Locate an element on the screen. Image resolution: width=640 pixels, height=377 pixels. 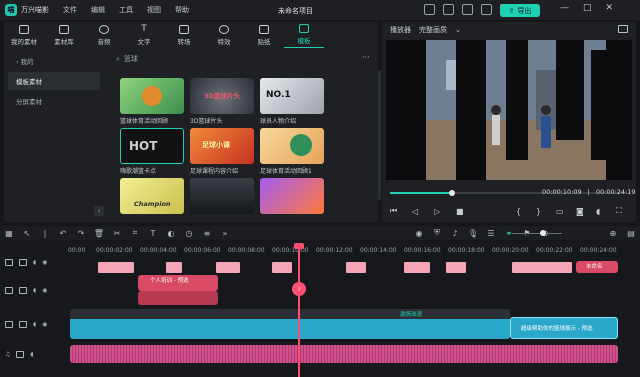
tab-effects: 特效 is located at coordinates (224, 35).